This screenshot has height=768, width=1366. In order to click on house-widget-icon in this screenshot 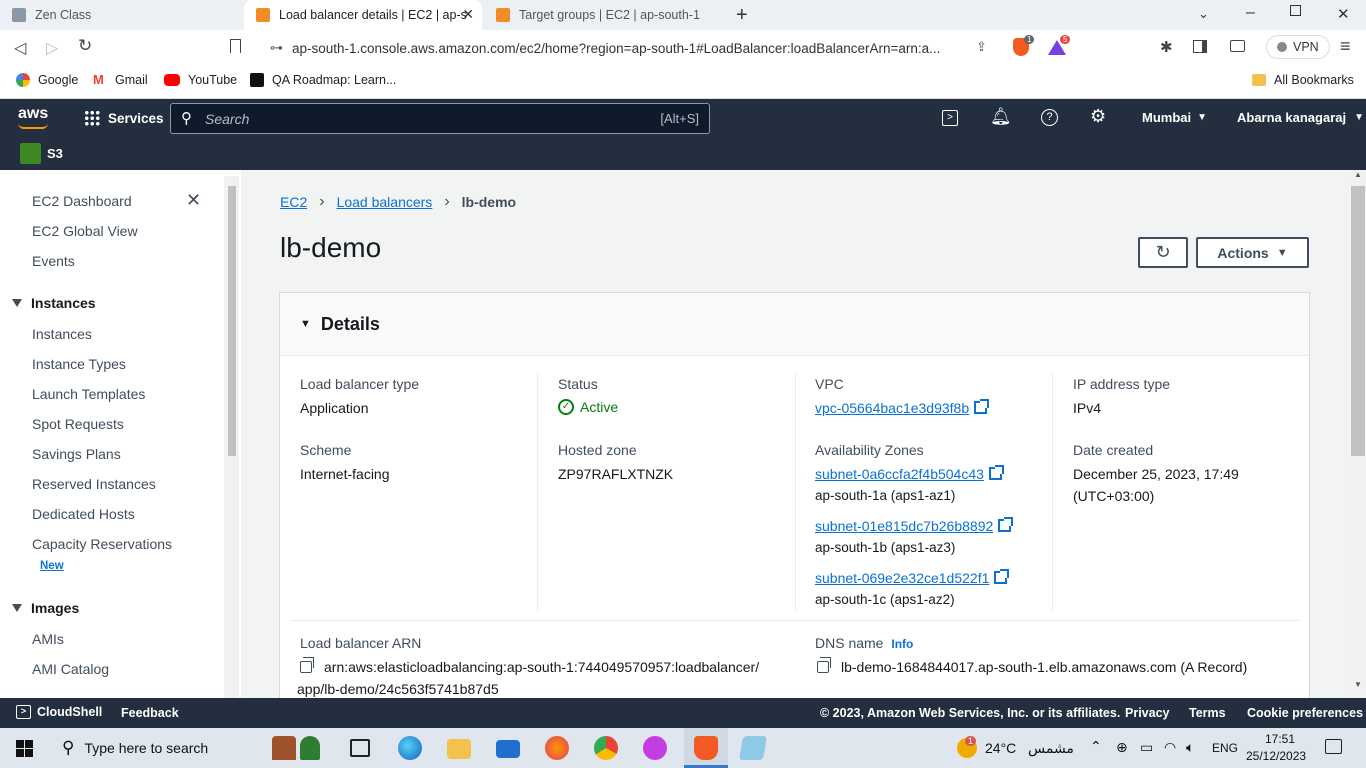, I will do `click(284, 748)`.